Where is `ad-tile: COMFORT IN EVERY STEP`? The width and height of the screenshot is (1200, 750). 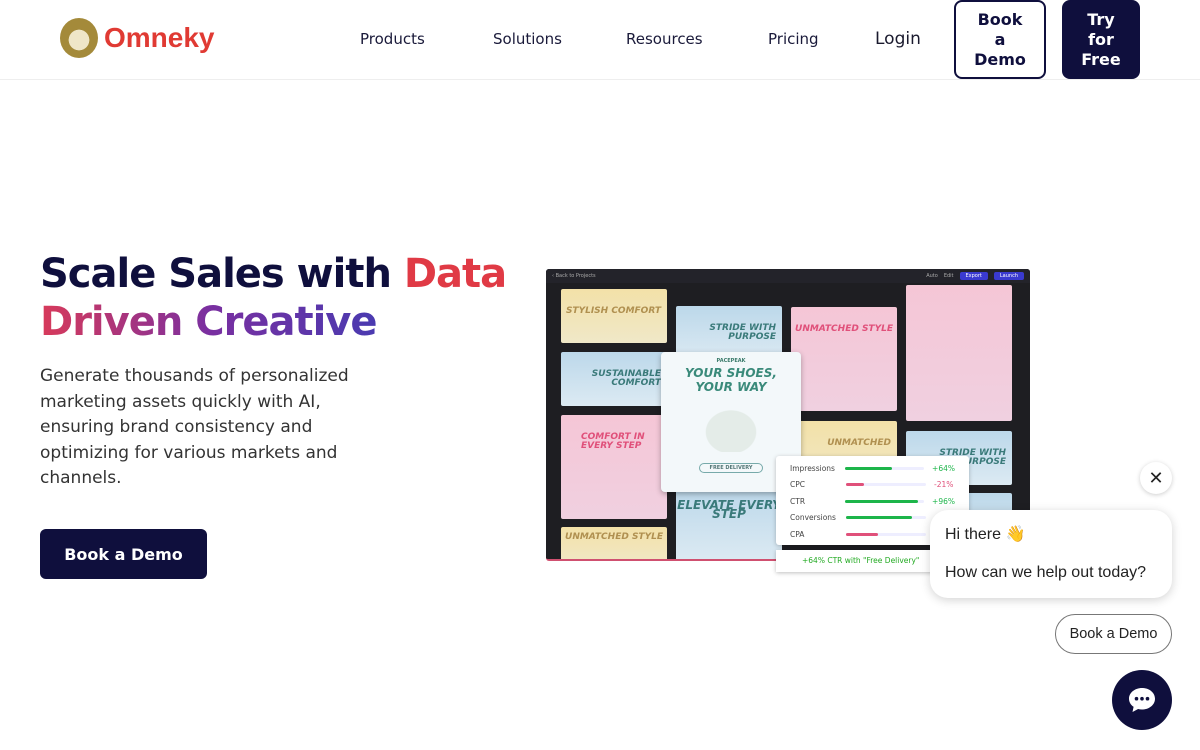
ad-tile: COMFORT IN EVERY STEP is located at coordinates (614, 467).